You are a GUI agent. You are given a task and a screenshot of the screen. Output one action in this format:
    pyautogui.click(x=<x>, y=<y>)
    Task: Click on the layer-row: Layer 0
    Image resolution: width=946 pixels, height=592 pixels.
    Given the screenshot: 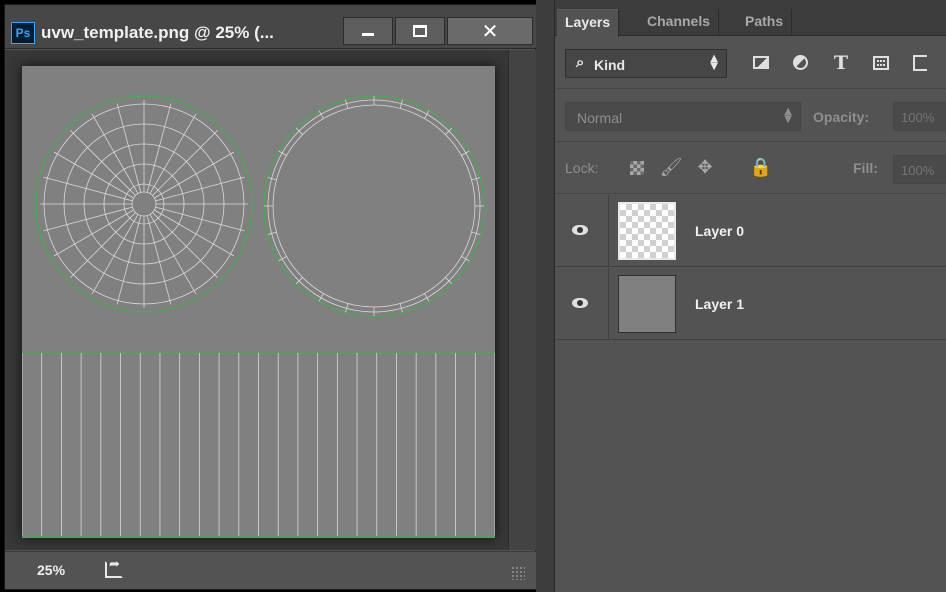 What is the action you would take?
    pyautogui.click(x=750, y=231)
    